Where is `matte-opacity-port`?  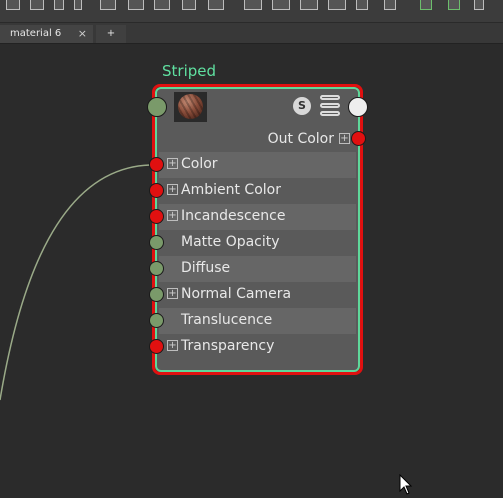 matte-opacity-port is located at coordinates (156, 242).